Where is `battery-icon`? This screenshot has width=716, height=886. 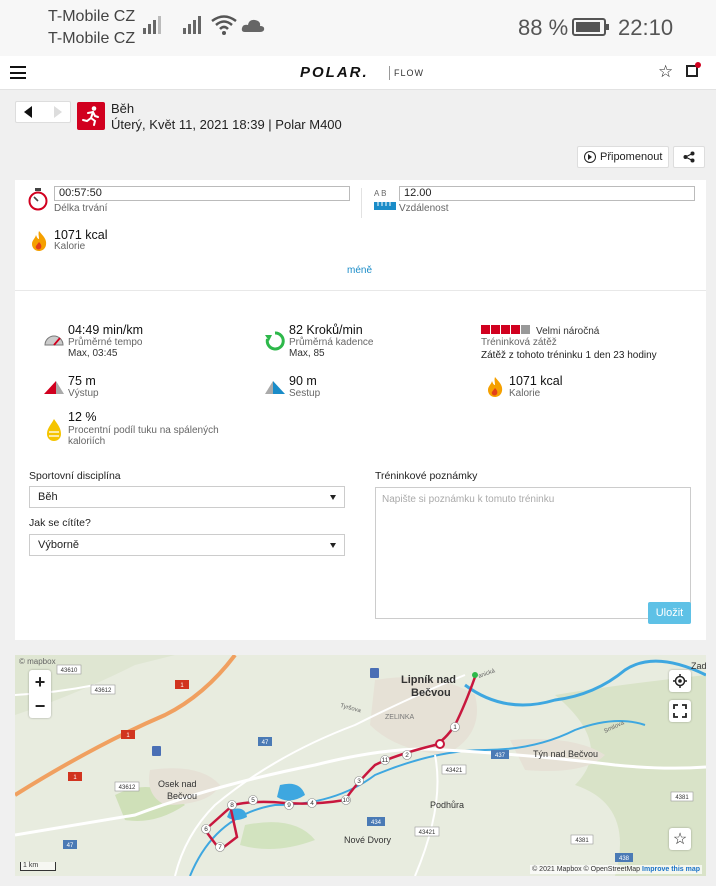
battery-icon is located at coordinates (590, 27).